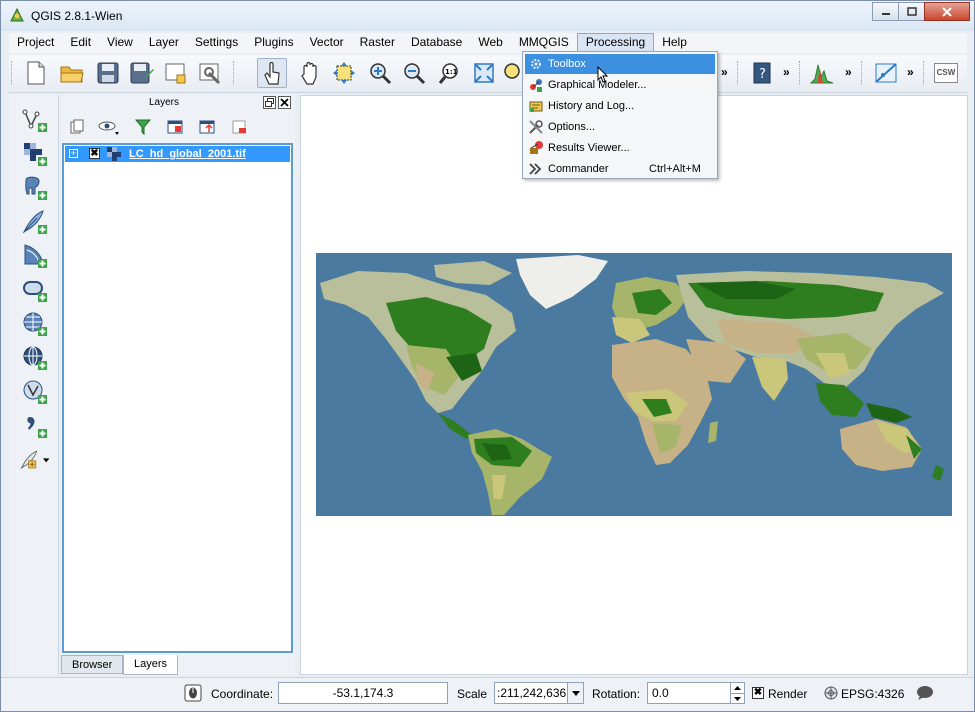 Image resolution: width=975 pixels, height=712 pixels. What do you see at coordinates (536, 64) in the screenshot?
I see `gear-icon` at bounding box center [536, 64].